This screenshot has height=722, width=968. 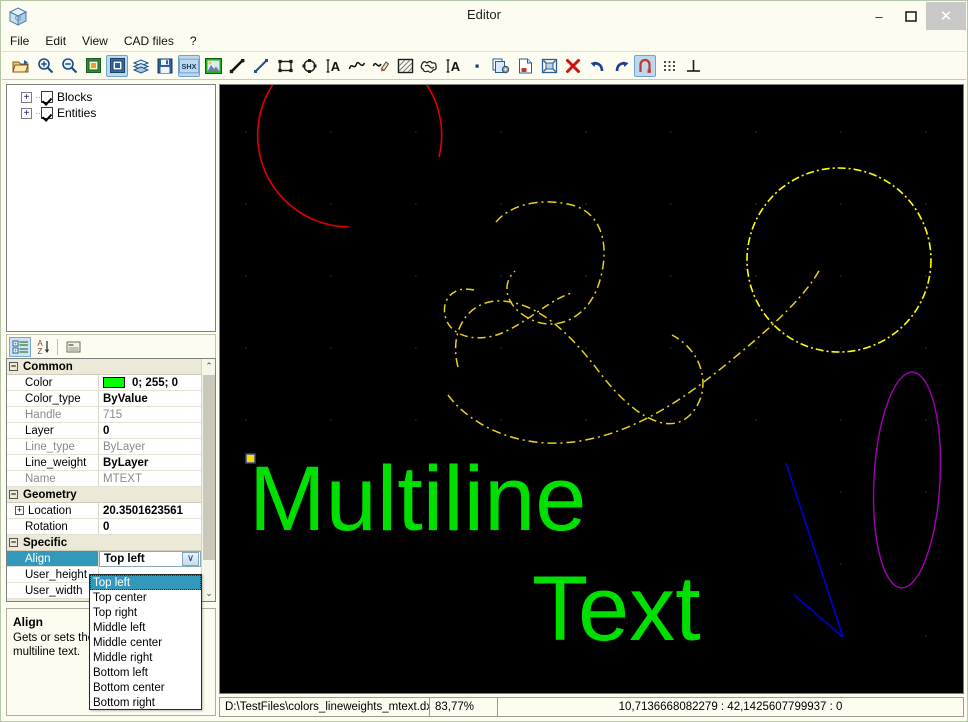 I want to click on align-combobox: Top left ∨, so click(x=150, y=559).